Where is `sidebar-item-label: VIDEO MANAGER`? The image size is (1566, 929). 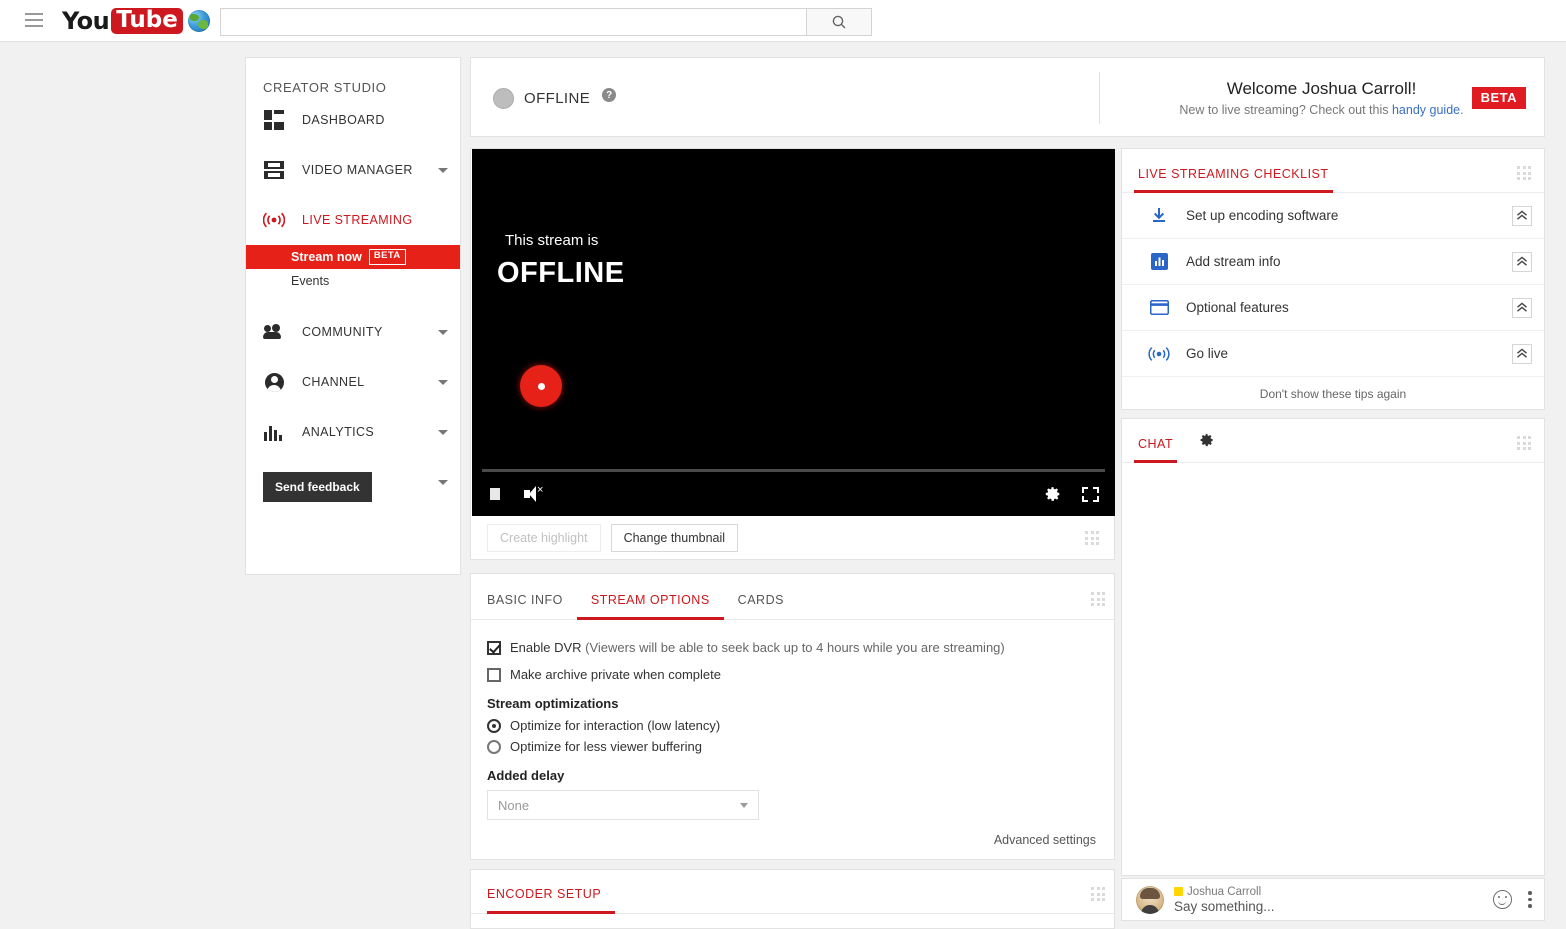 sidebar-item-label: VIDEO MANAGER is located at coordinates (357, 170).